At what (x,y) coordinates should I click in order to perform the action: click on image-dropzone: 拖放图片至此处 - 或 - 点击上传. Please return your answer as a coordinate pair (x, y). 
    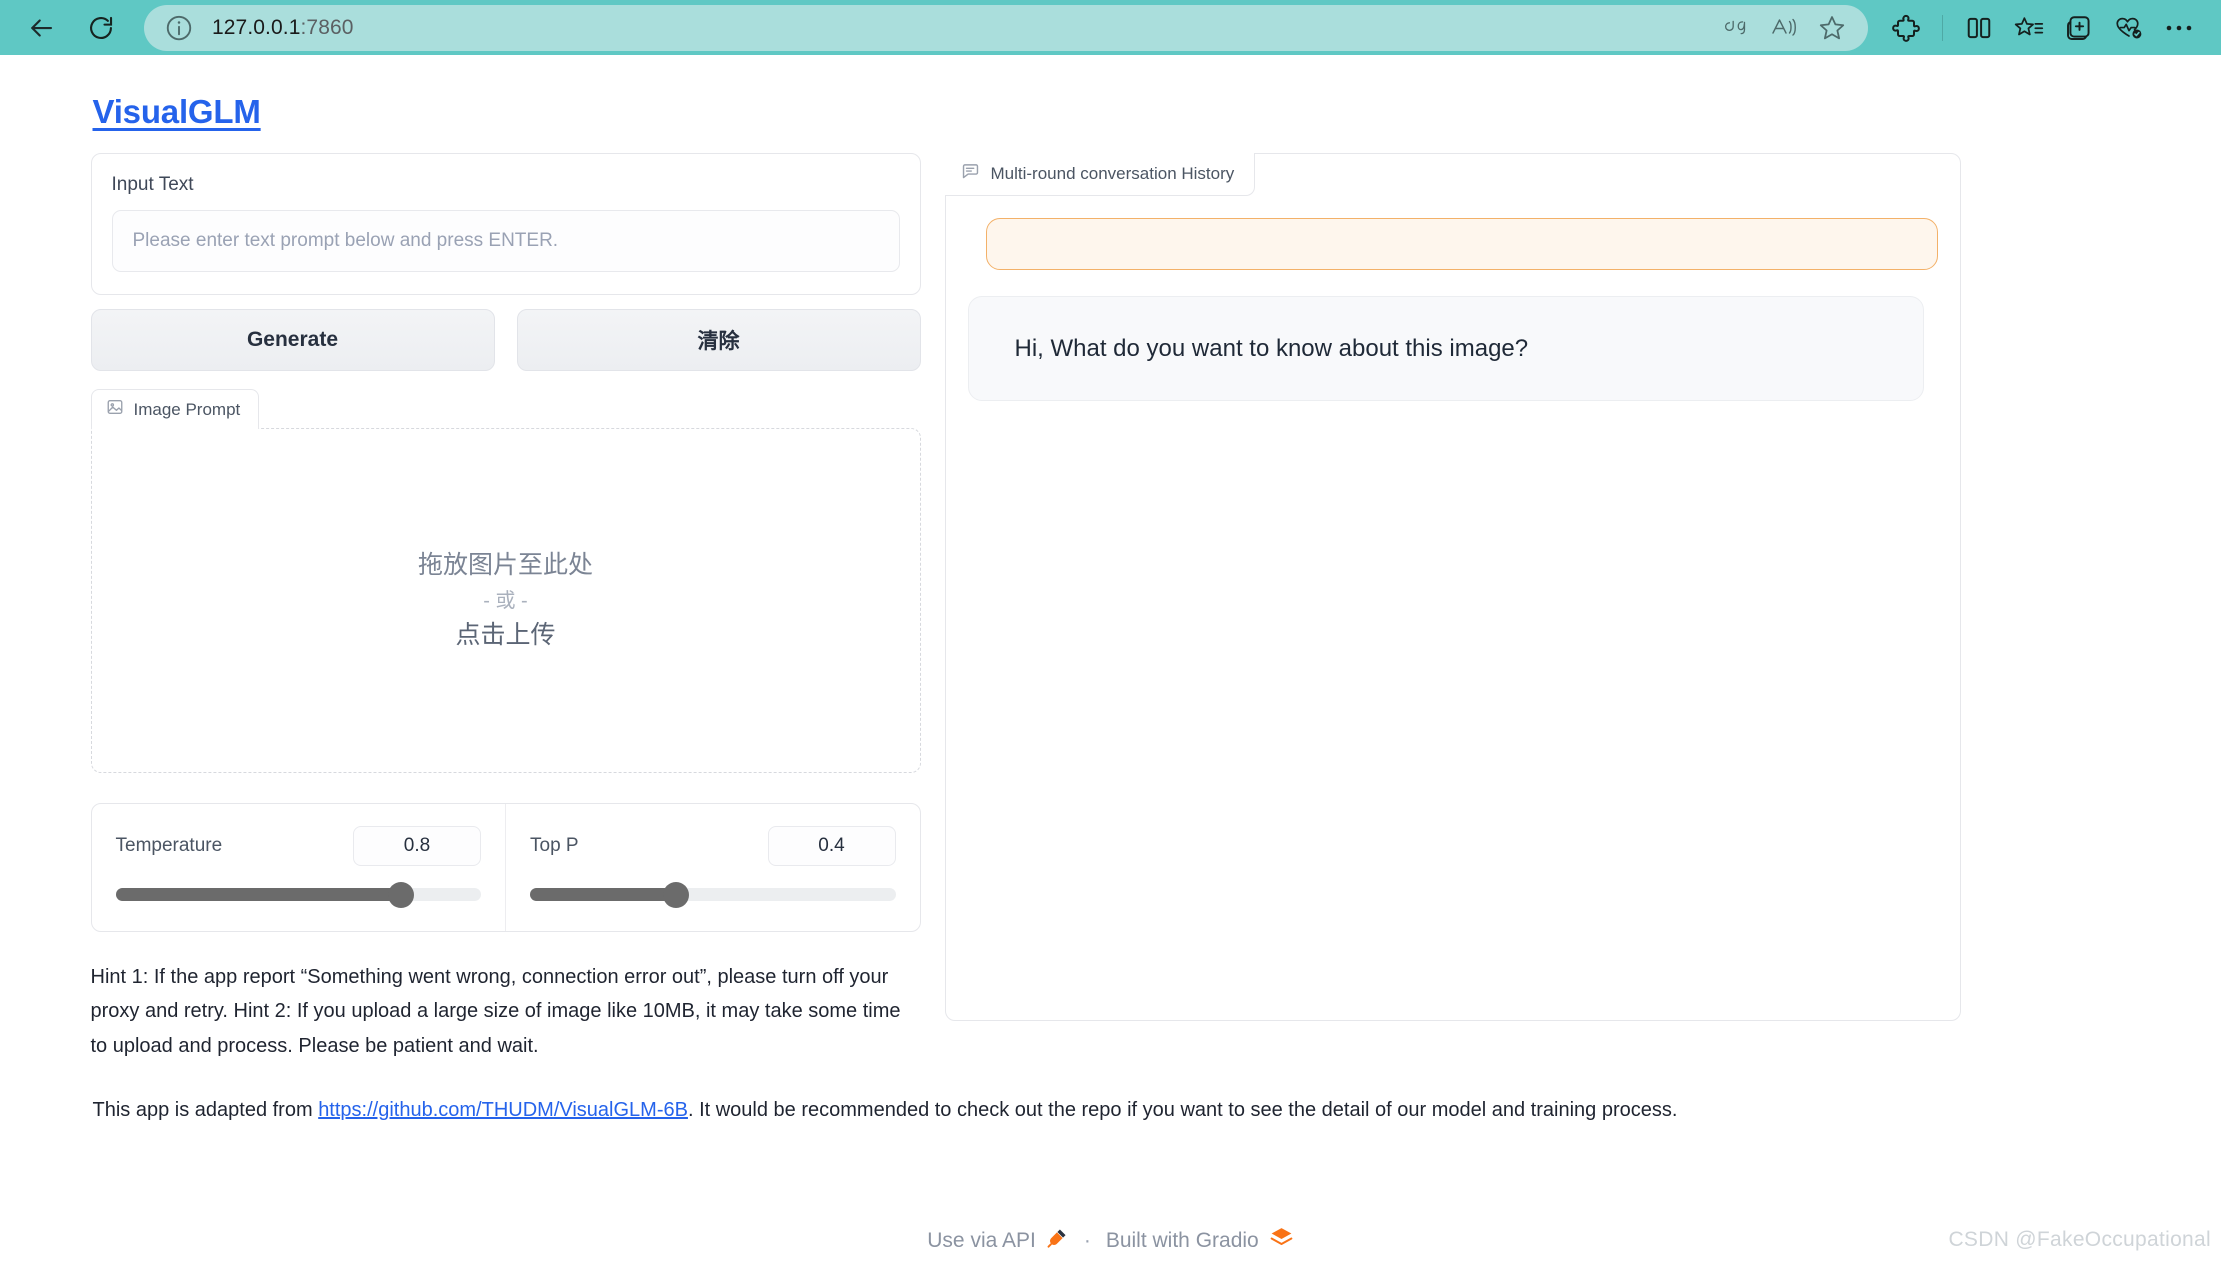
    Looking at the image, I should click on (505, 600).